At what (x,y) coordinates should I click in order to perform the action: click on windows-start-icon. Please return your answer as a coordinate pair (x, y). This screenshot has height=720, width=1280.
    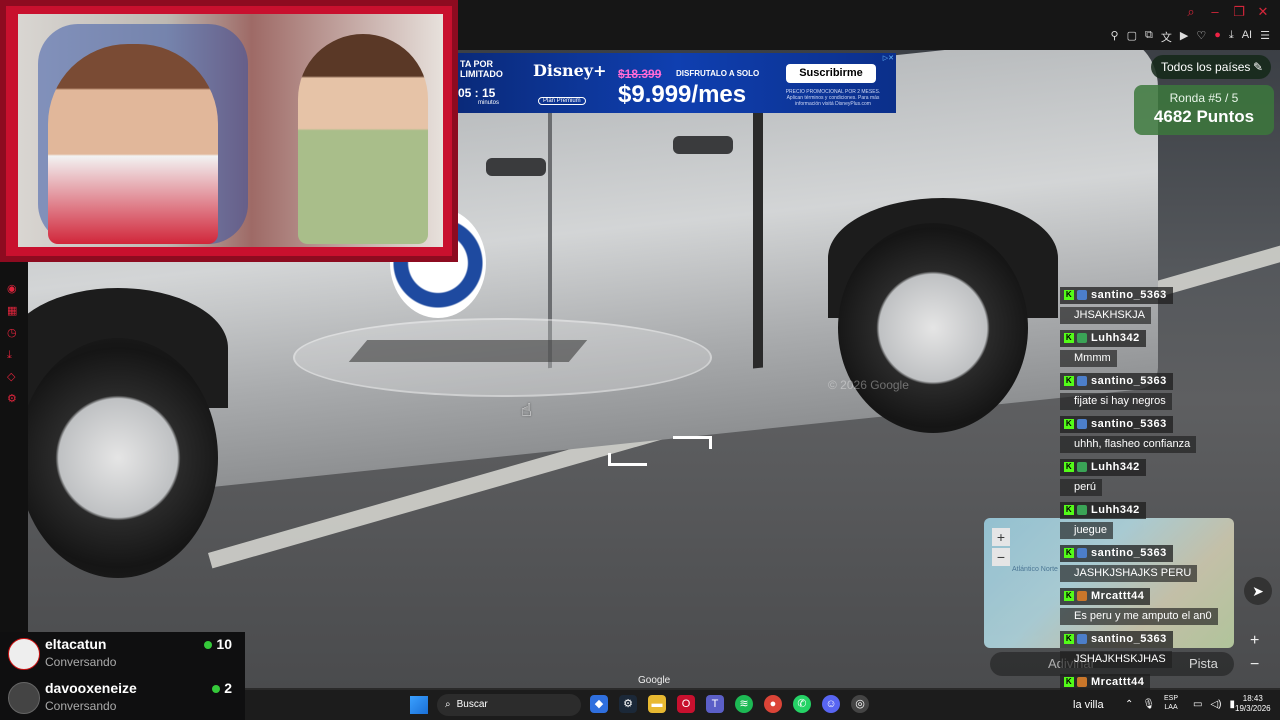
    Looking at the image, I should click on (419, 705).